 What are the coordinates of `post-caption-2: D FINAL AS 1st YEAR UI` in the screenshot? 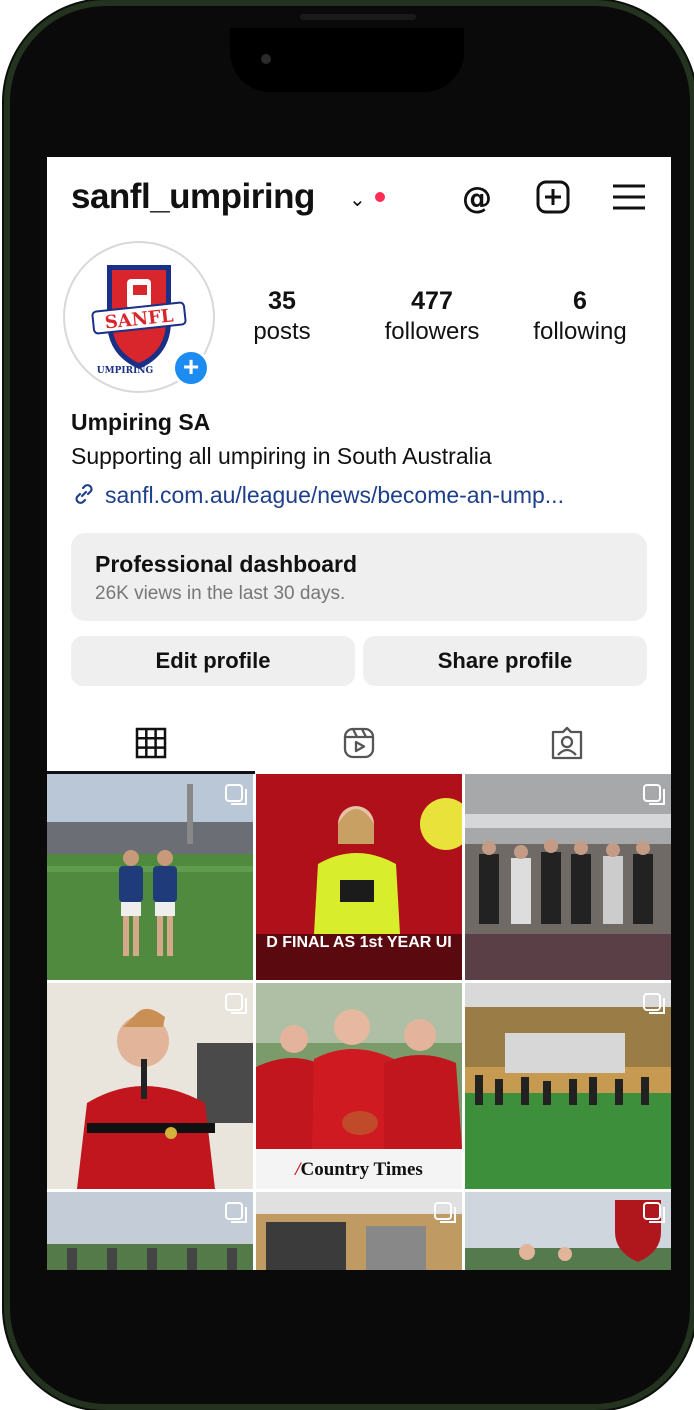 It's located at (359, 942).